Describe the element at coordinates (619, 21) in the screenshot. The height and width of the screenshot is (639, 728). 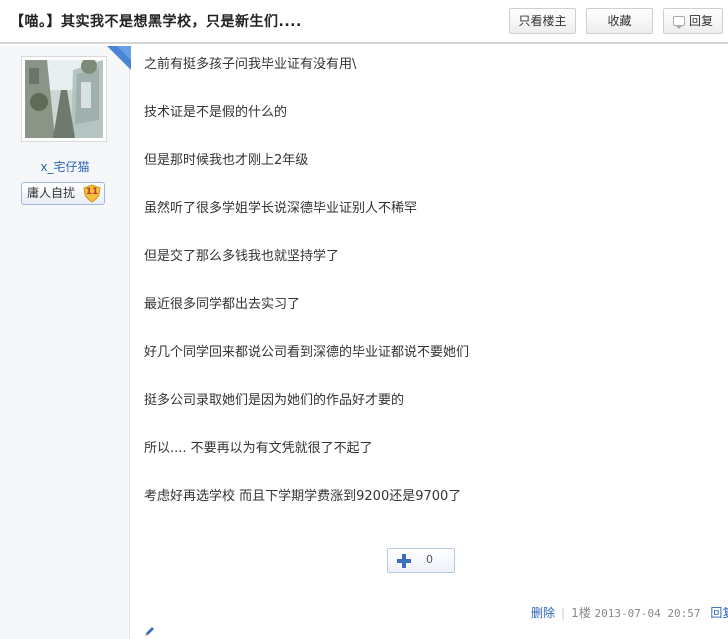
I see `favorite-button: 收藏` at that location.